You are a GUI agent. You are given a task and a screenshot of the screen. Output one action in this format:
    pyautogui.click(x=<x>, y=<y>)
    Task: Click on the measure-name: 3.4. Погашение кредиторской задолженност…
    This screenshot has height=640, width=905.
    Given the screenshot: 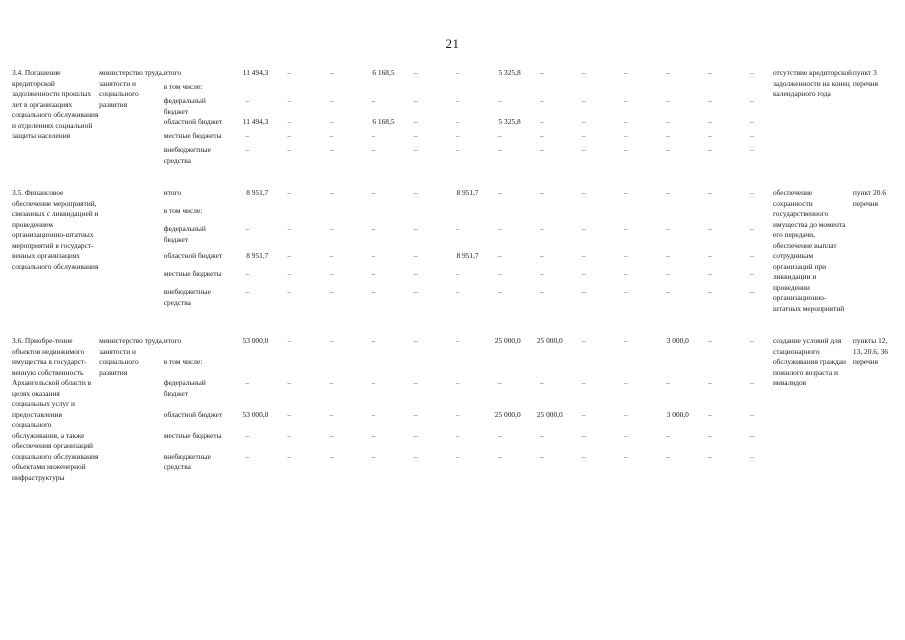 What is the action you would take?
    pyautogui.click(x=55, y=104)
    